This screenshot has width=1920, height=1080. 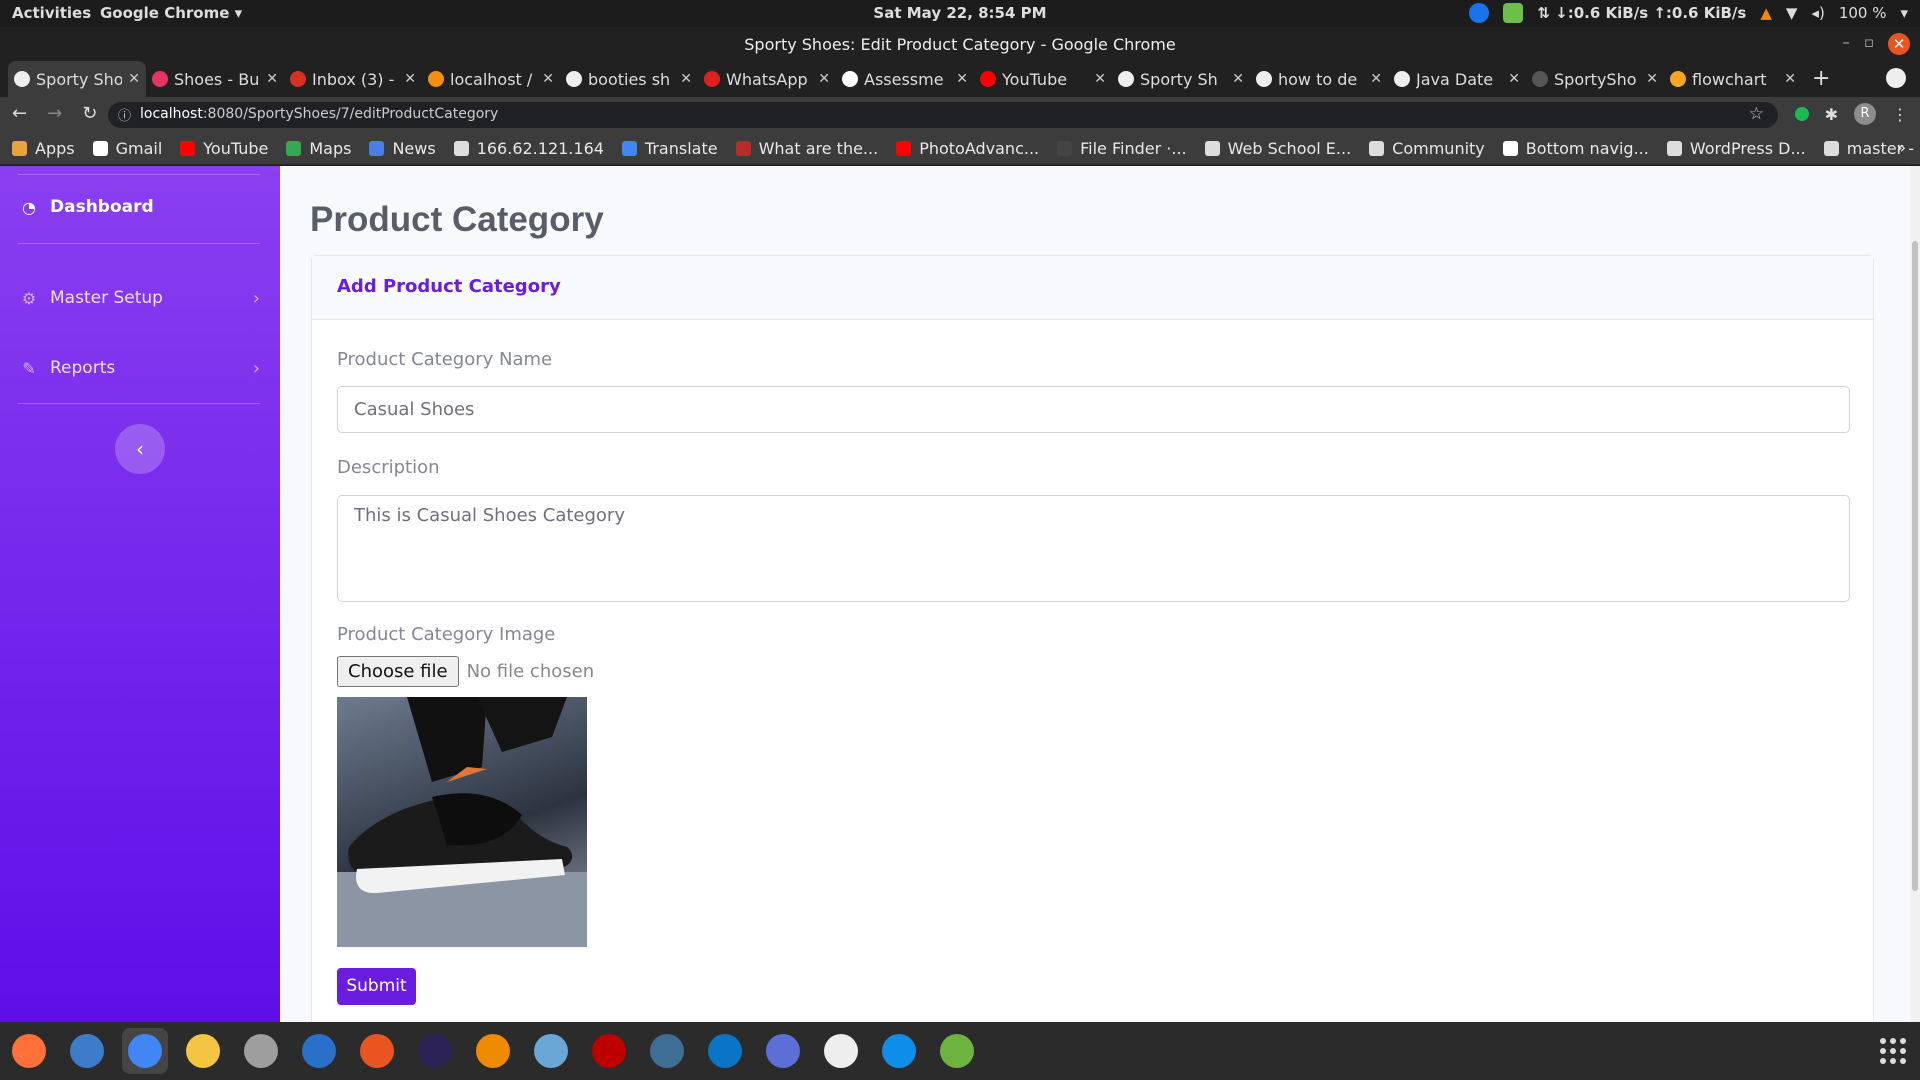 I want to click on app-menu: Google Chrome ▾, so click(x=171, y=13).